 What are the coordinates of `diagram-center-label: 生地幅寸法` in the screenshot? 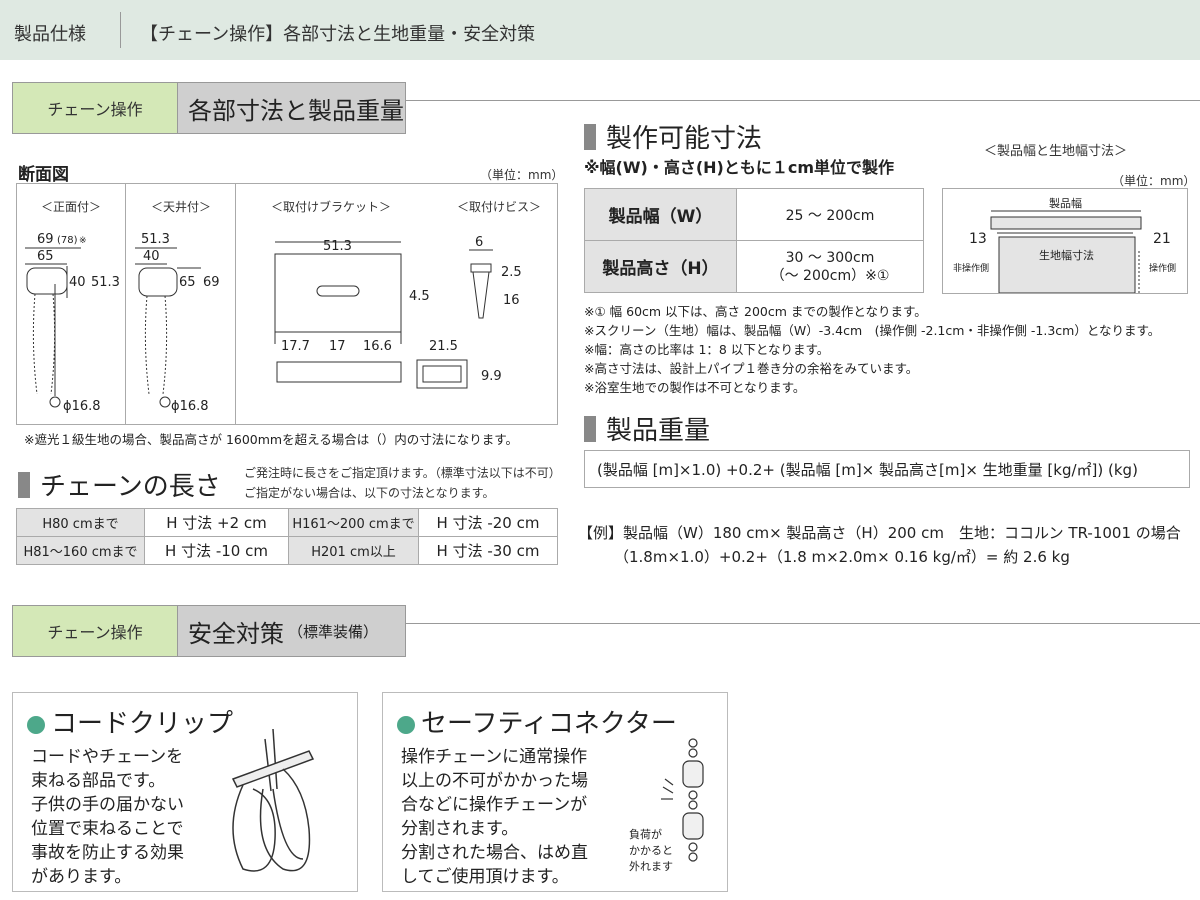 It's located at (1066, 255).